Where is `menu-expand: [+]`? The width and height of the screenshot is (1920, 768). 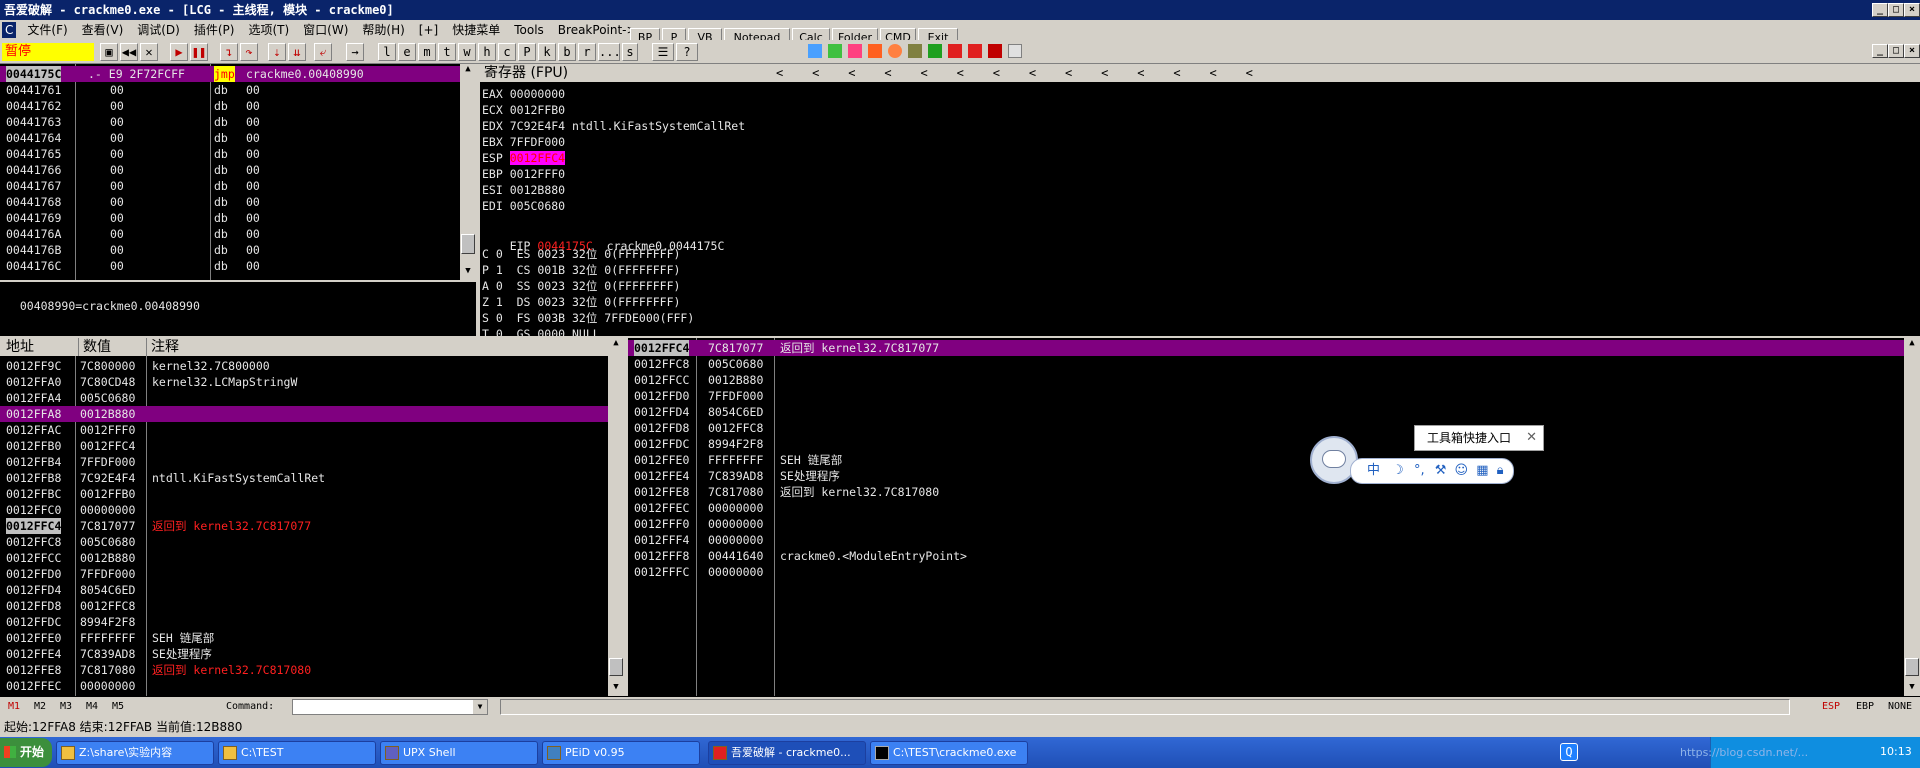 menu-expand: [+] is located at coordinates (428, 30).